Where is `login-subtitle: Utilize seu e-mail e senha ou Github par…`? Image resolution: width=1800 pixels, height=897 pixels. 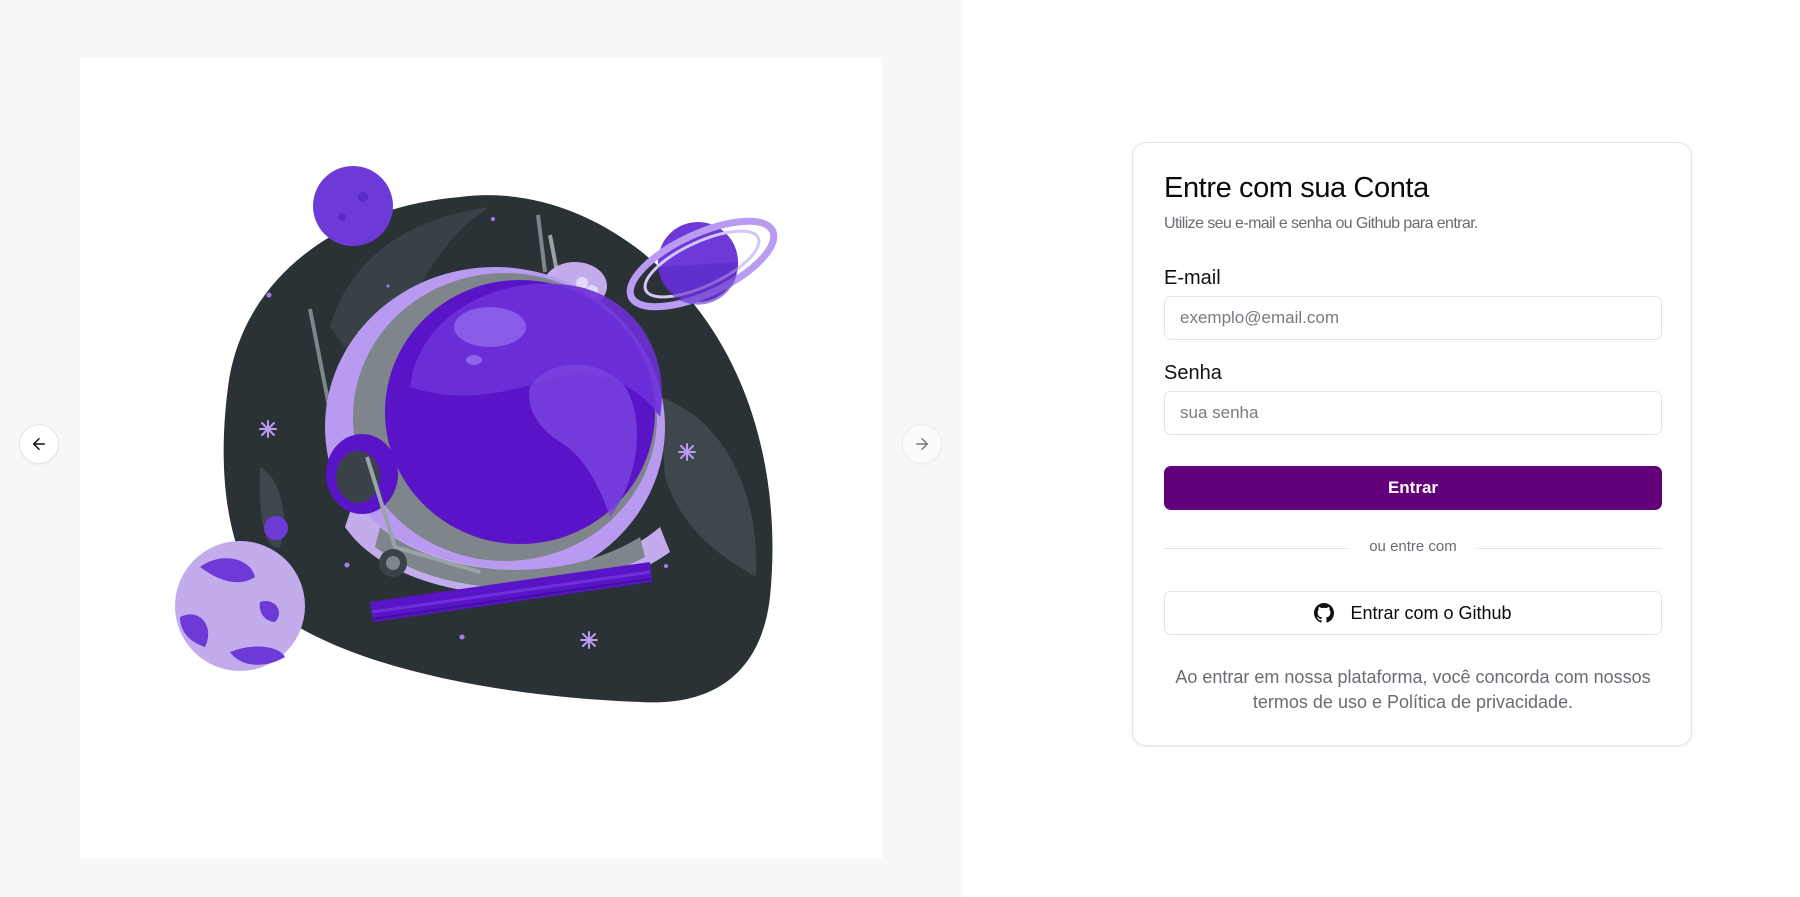
login-subtitle: Utilize seu e-mail e senha ou Github par… is located at coordinates (1321, 223).